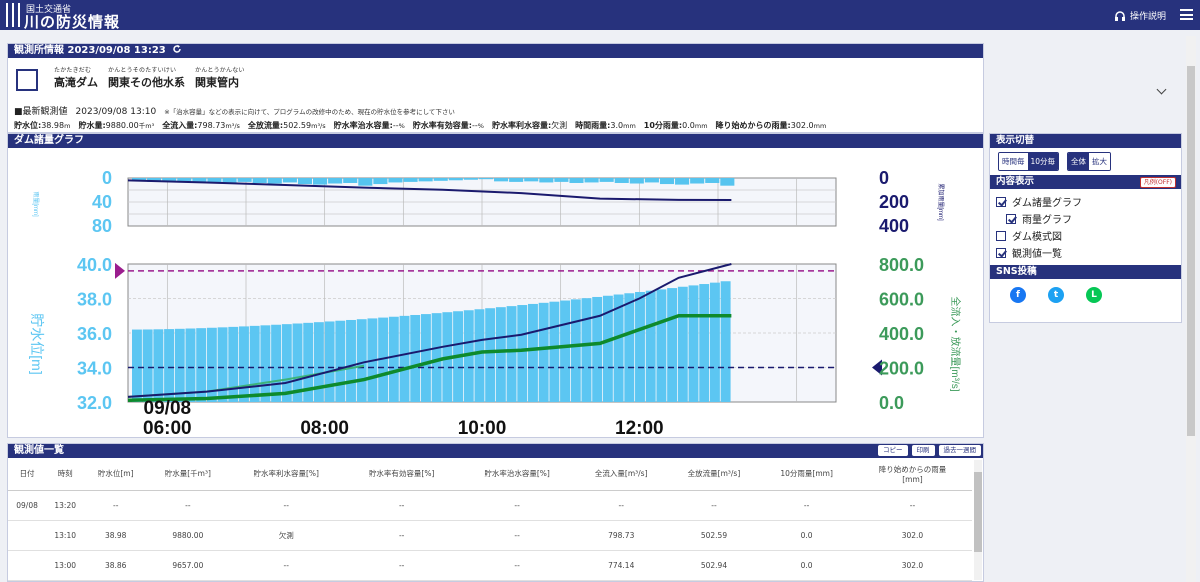 Image resolution: width=1200 pixels, height=582 pixels. I want to click on legend-toggle-button: 凡例(OFF), so click(1157, 182).